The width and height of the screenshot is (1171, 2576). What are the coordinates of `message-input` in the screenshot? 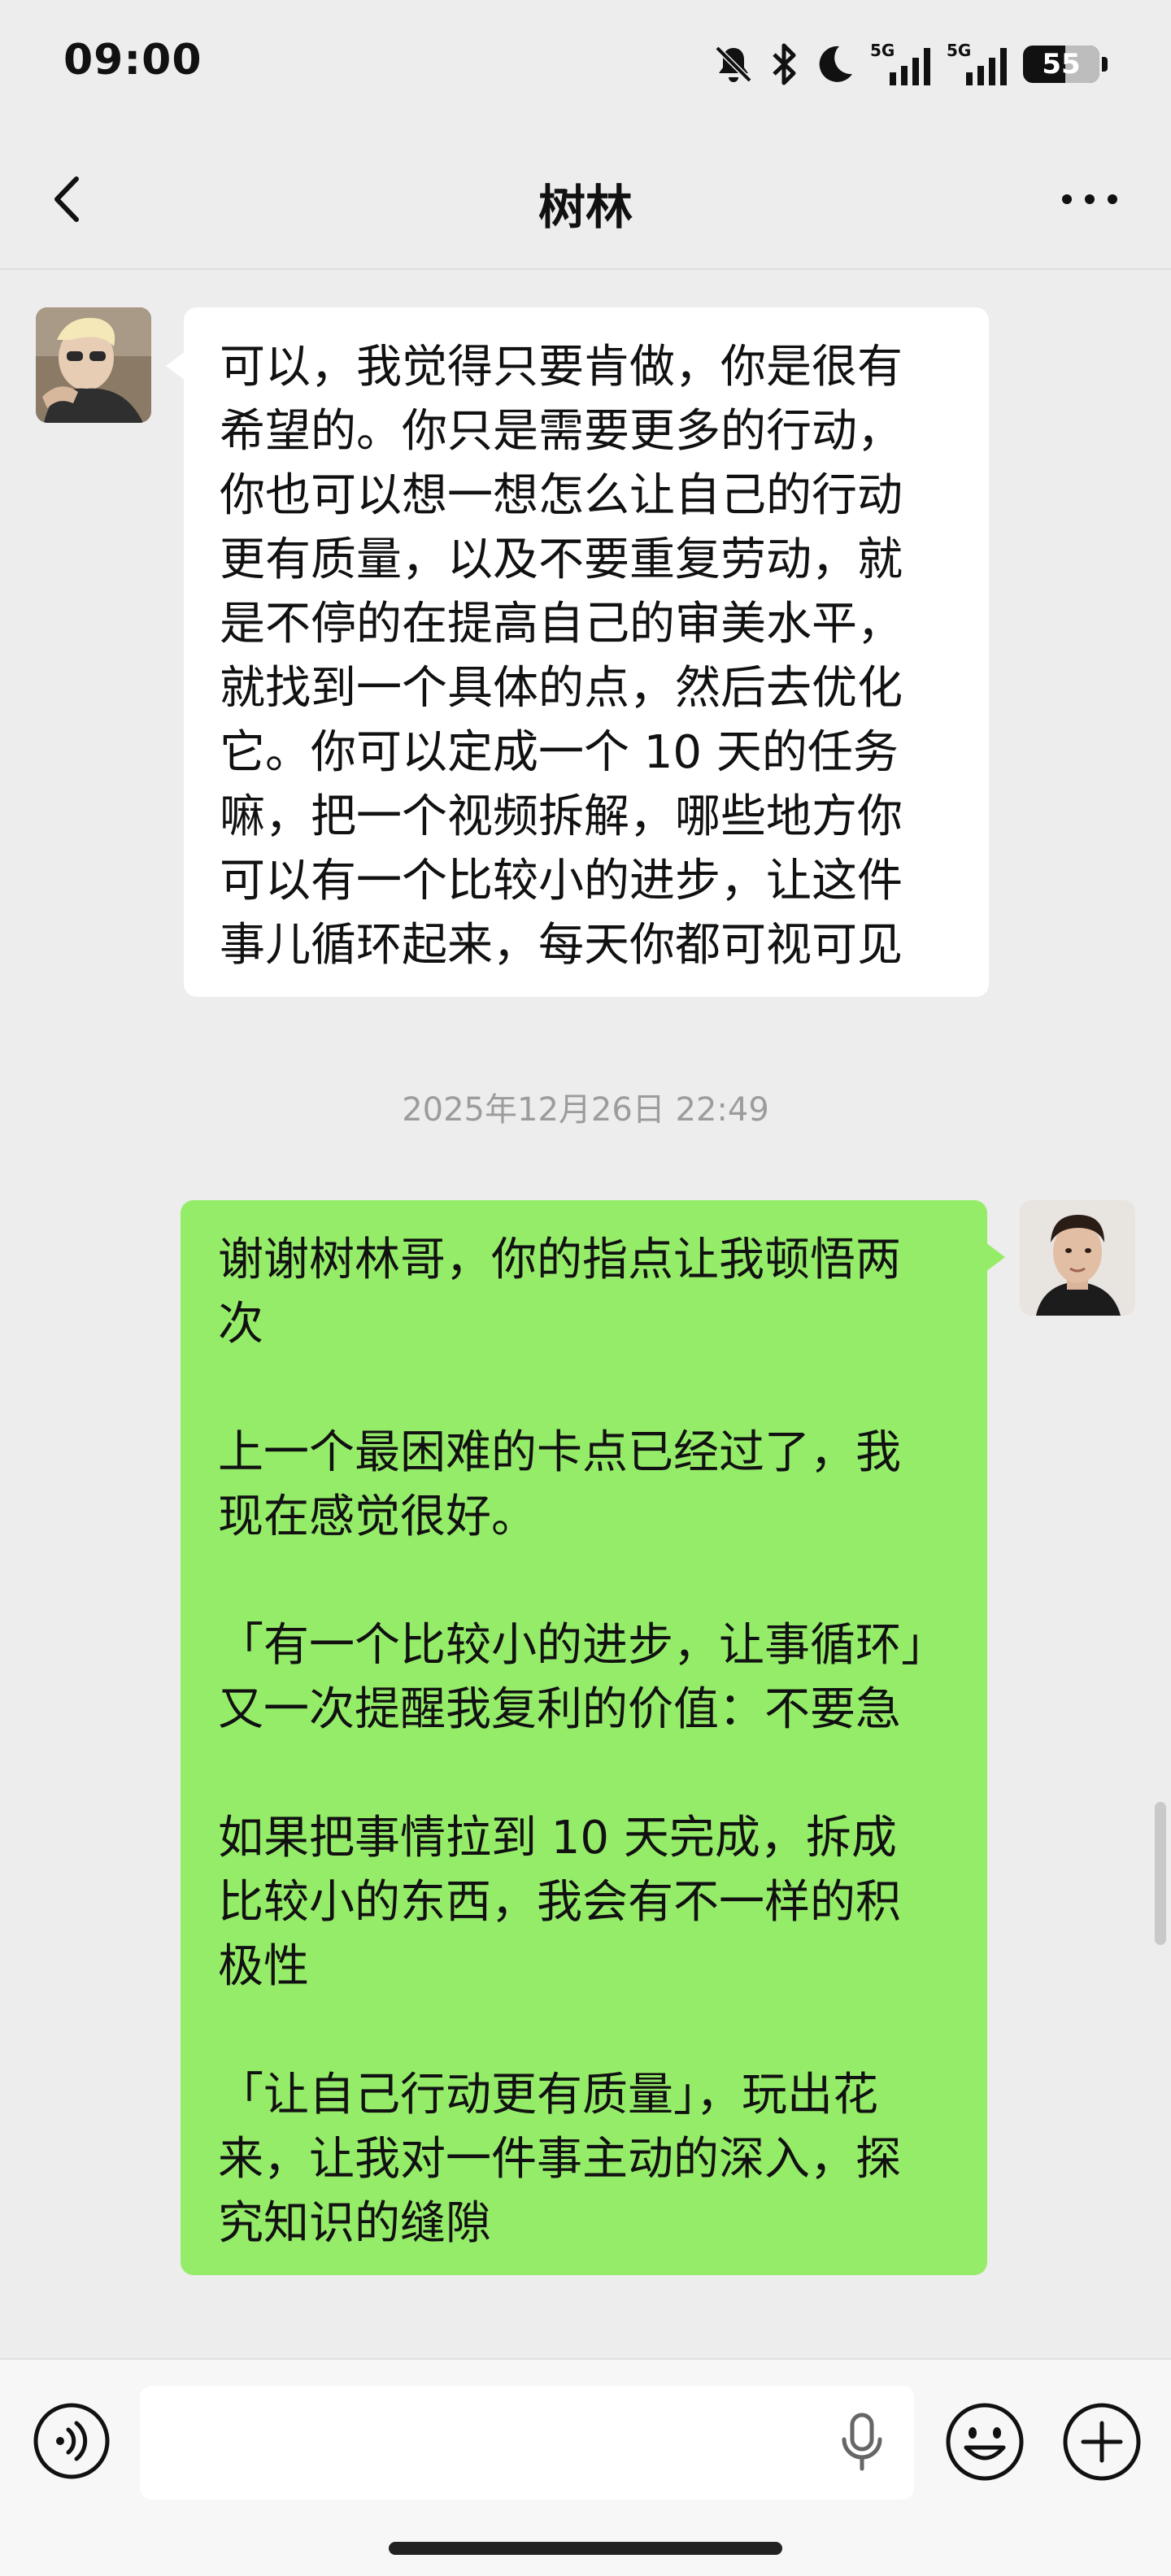 It's located at (527, 2443).